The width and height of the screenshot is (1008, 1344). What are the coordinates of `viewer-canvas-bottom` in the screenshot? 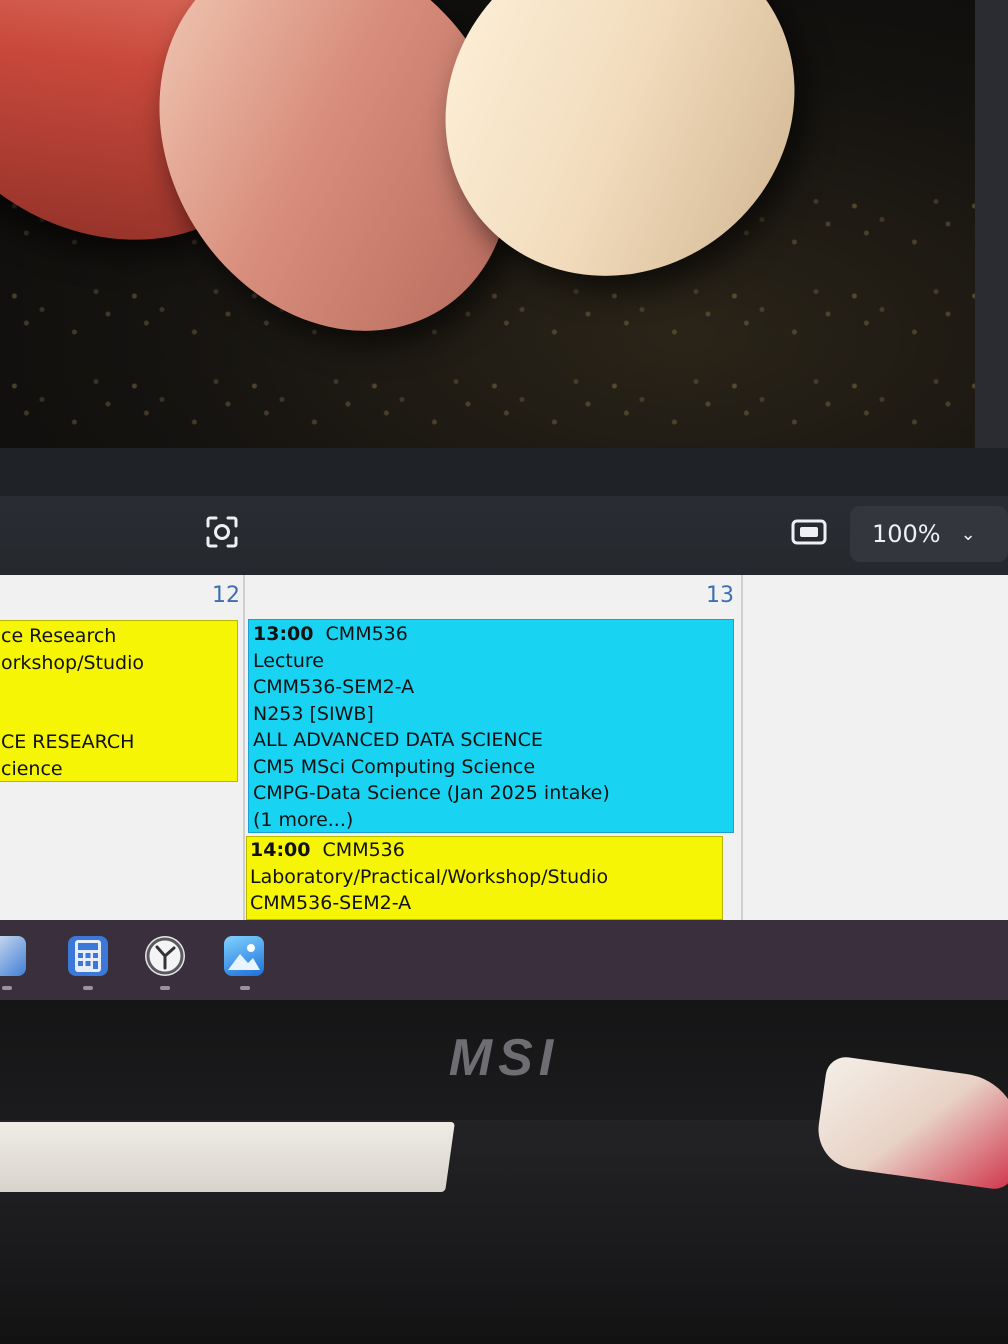 It's located at (504, 472).